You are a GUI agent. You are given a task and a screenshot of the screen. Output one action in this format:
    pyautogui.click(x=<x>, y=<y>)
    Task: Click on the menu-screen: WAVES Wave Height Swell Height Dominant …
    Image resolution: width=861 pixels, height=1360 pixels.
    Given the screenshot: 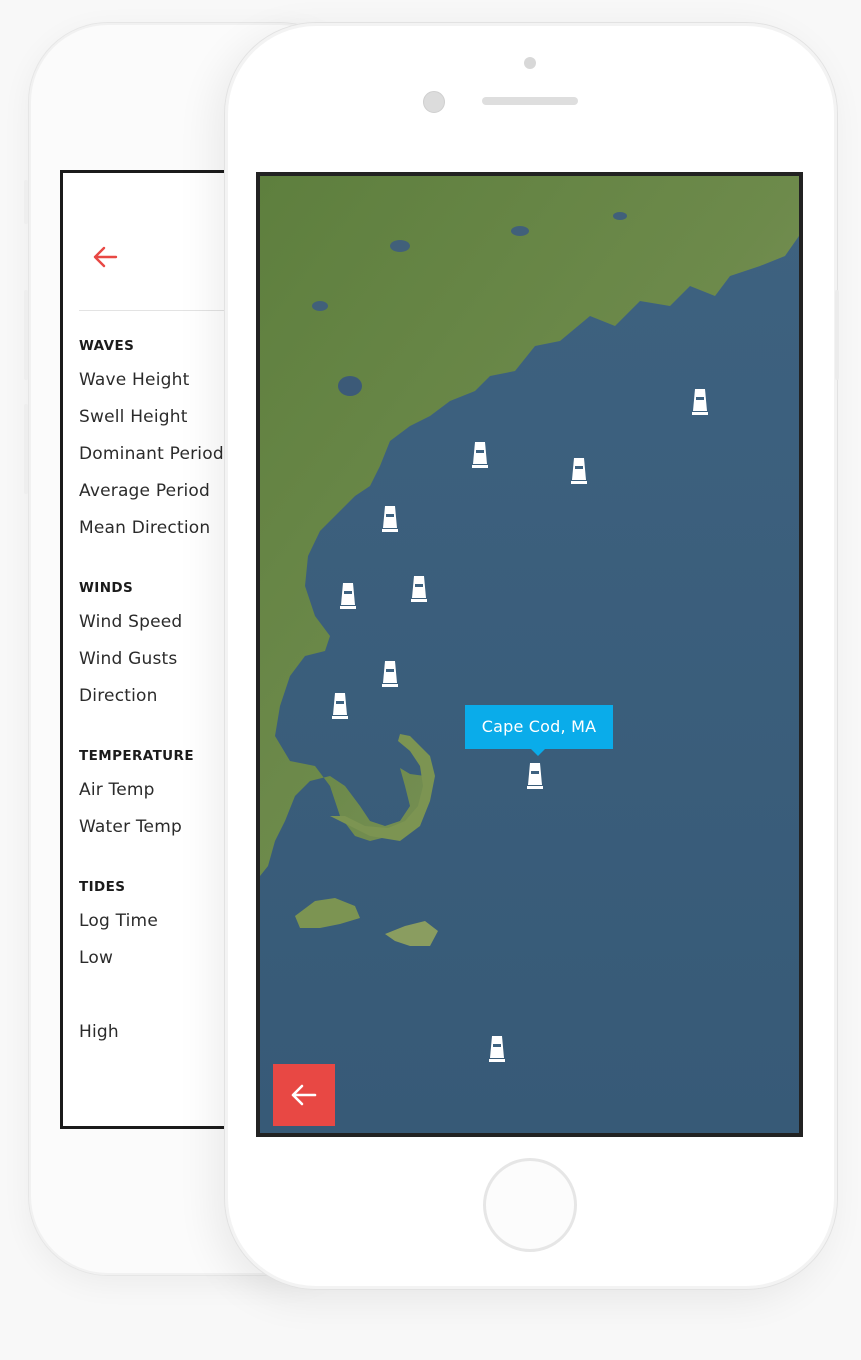 What is the action you would take?
    pyautogui.click(x=147, y=649)
    